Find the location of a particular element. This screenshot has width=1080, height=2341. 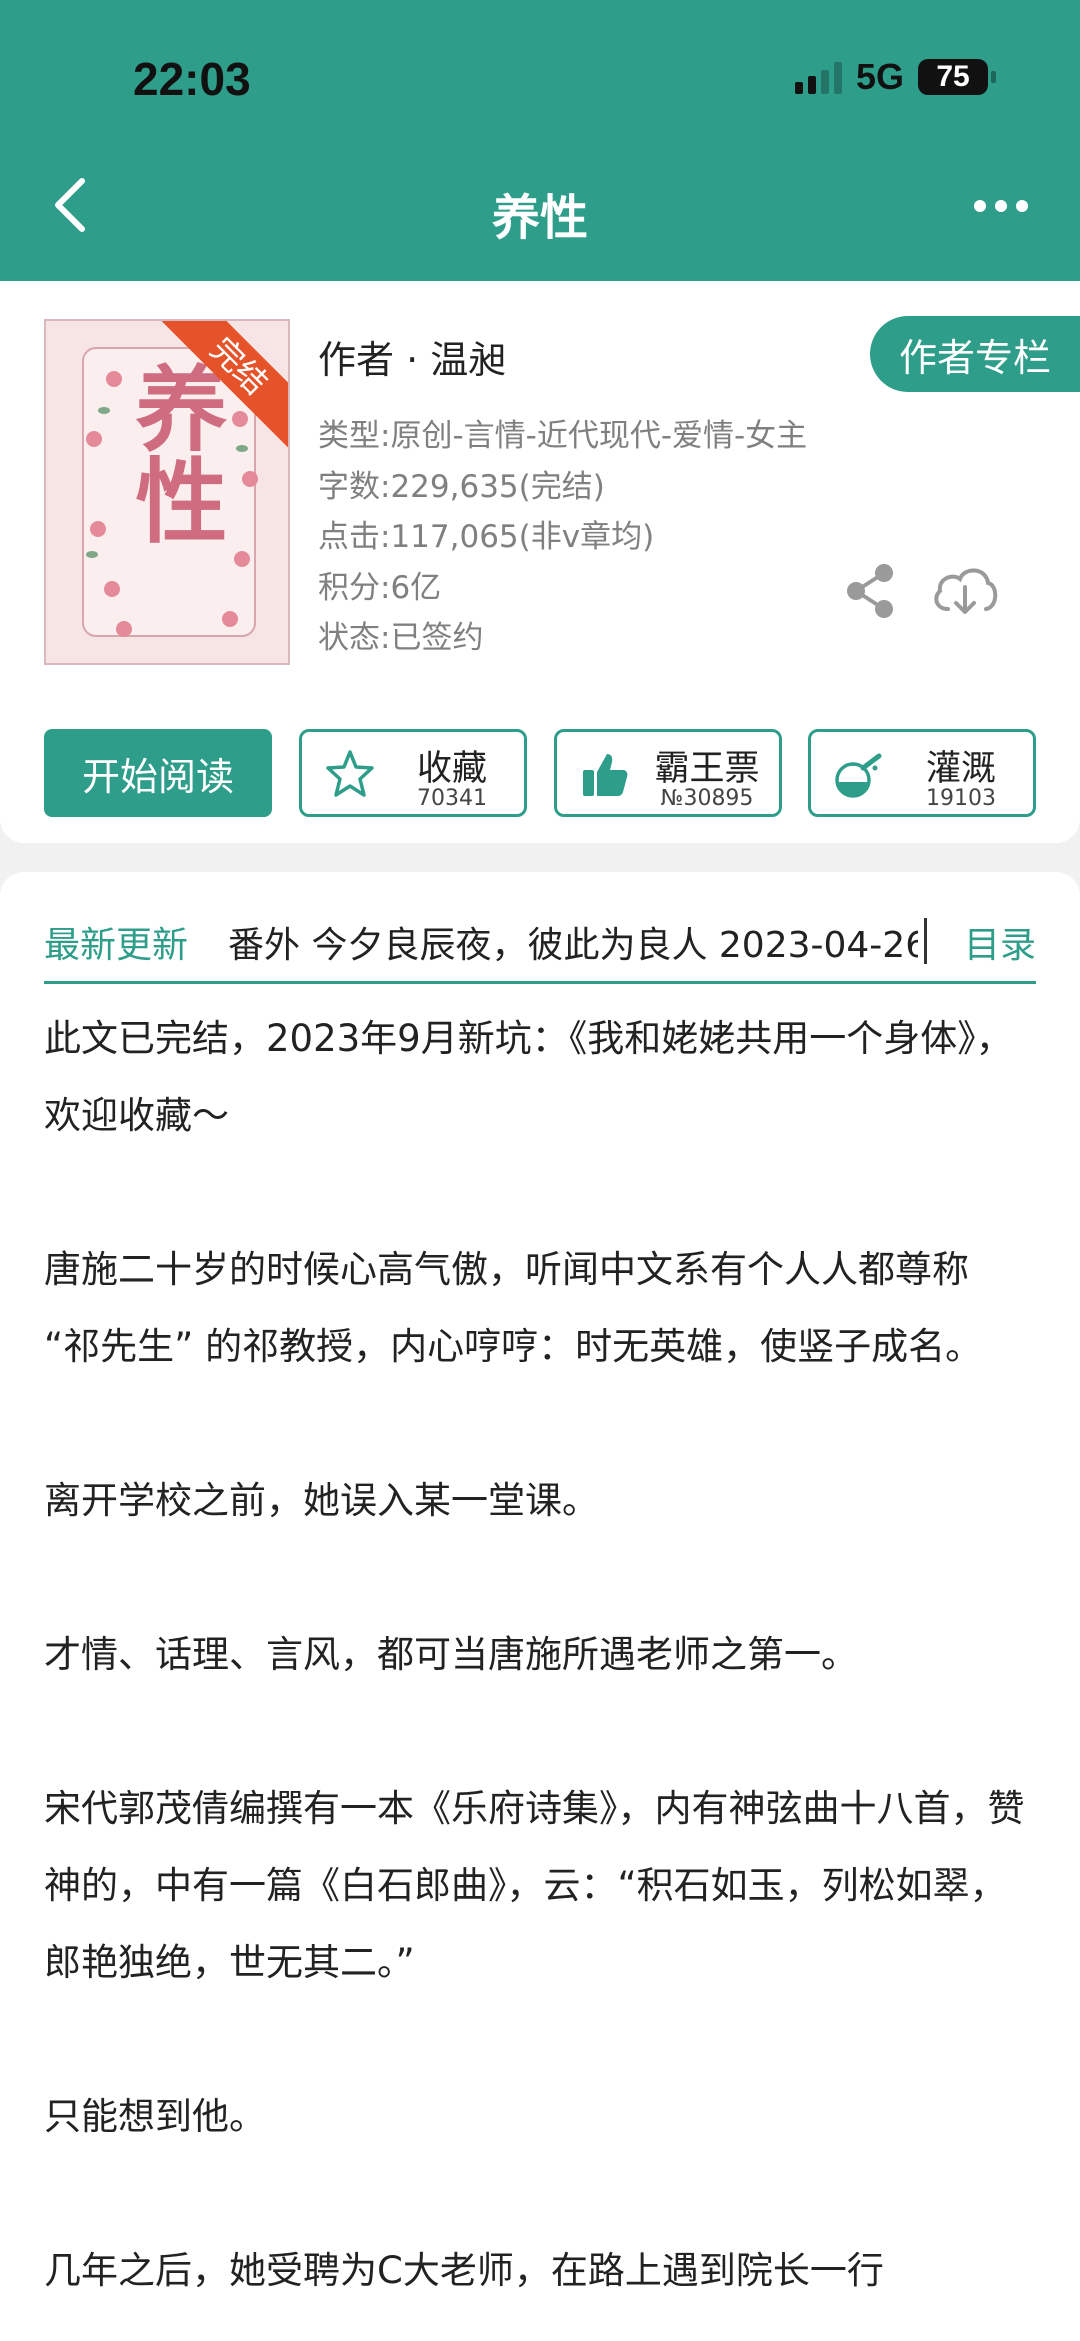

thumbs-up-icon is located at coordinates (605, 775).